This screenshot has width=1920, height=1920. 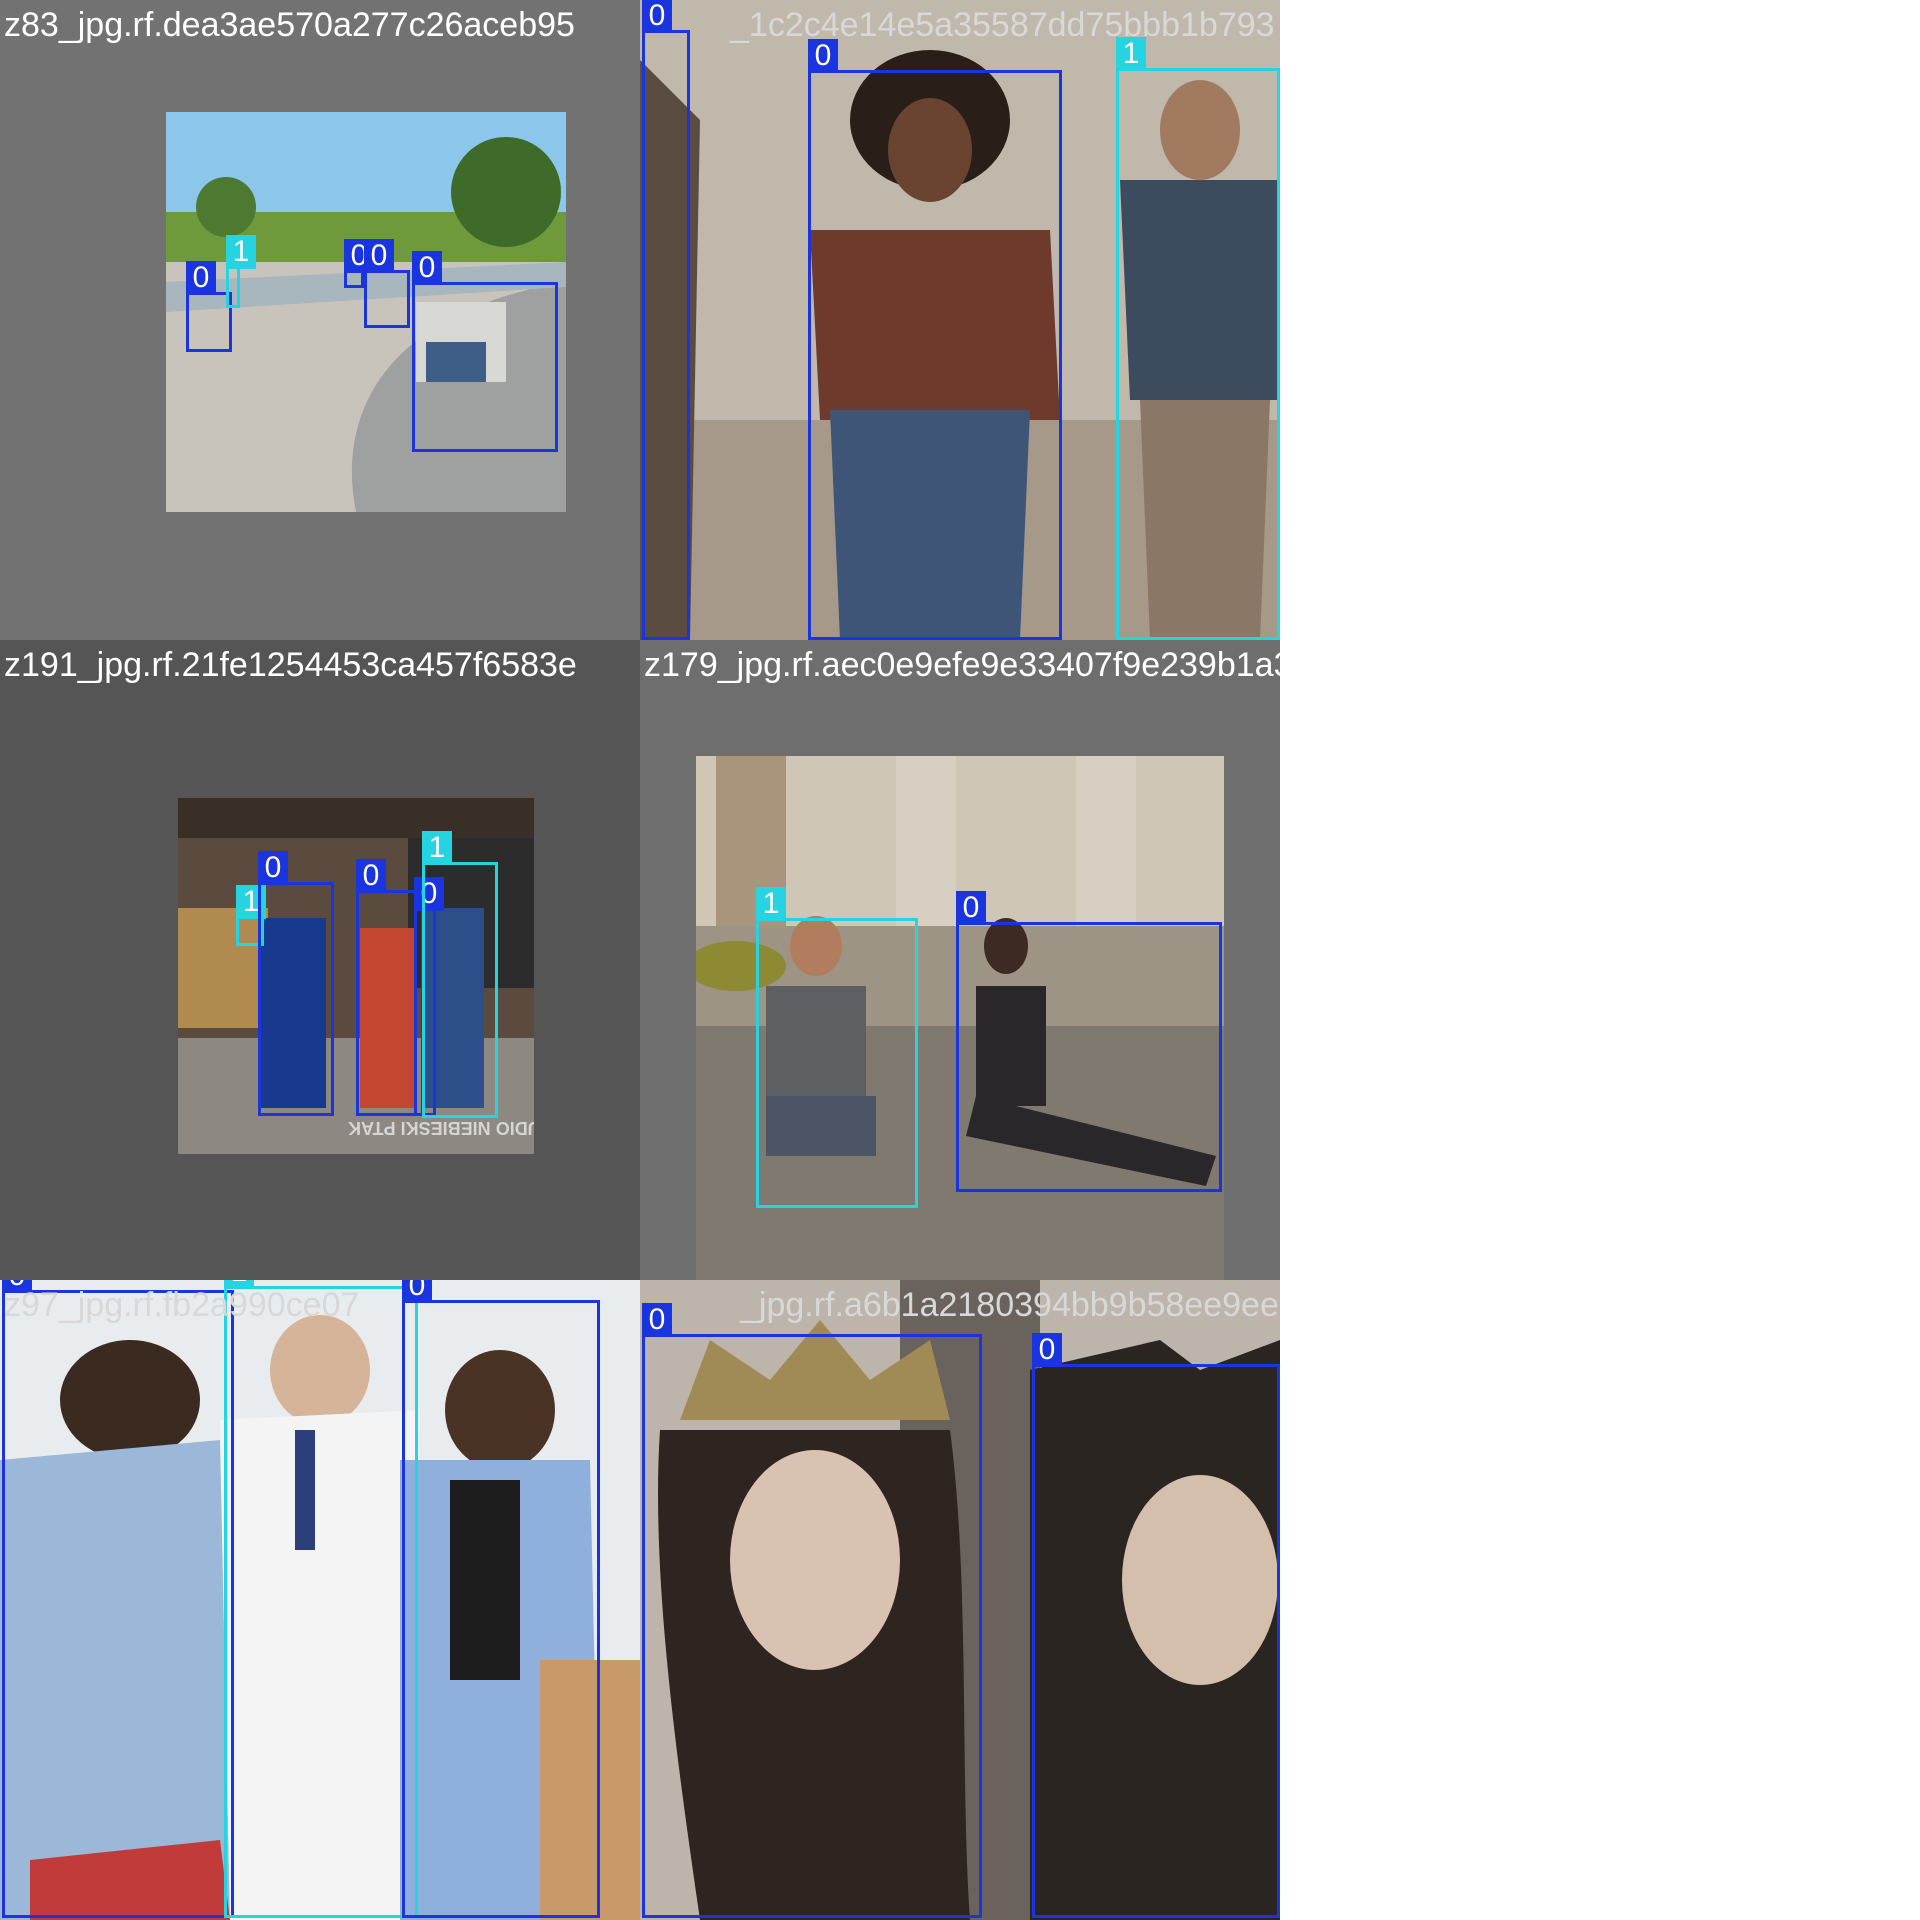 I want to click on image-filename: z179_jpg.rf.aec0e9efe9e33407f9e239b1a37a, so click(x=962, y=665).